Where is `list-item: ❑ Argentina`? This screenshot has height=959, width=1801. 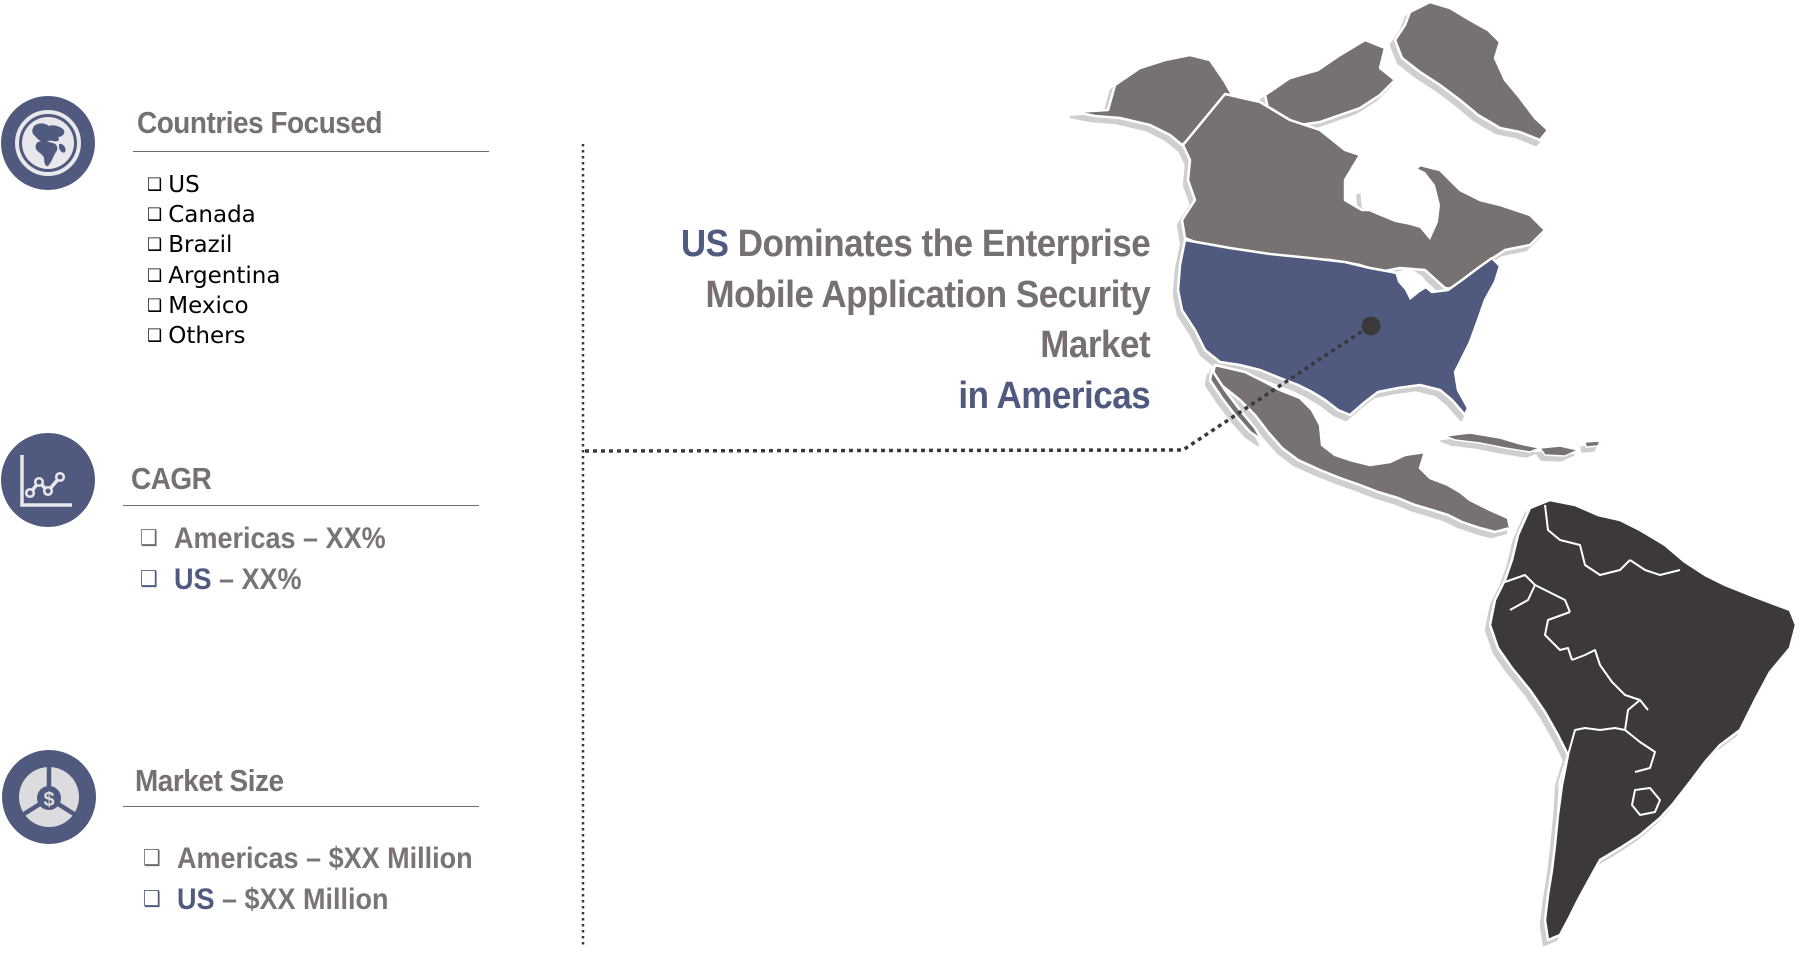
list-item: ❑ Argentina is located at coordinates (213, 276).